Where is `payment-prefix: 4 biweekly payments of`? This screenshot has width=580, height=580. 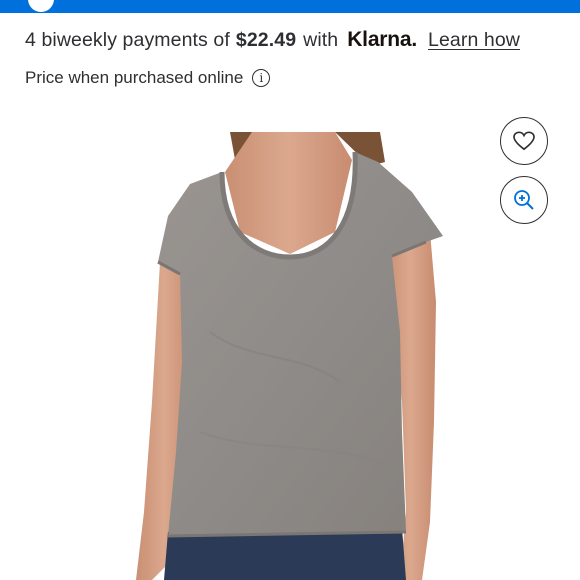
payment-prefix: 4 biweekly payments of is located at coordinates (127, 40).